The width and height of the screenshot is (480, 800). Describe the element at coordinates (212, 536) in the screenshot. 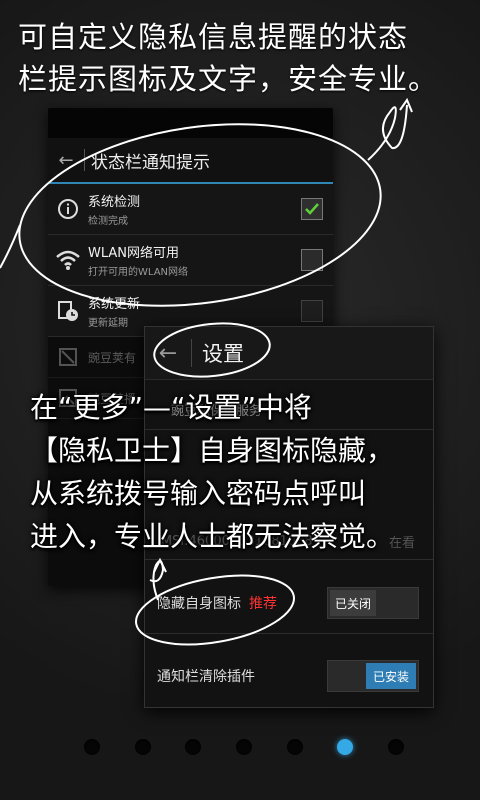

I see `feature-line-4: 进入，专业人士都无法察觉。` at that location.